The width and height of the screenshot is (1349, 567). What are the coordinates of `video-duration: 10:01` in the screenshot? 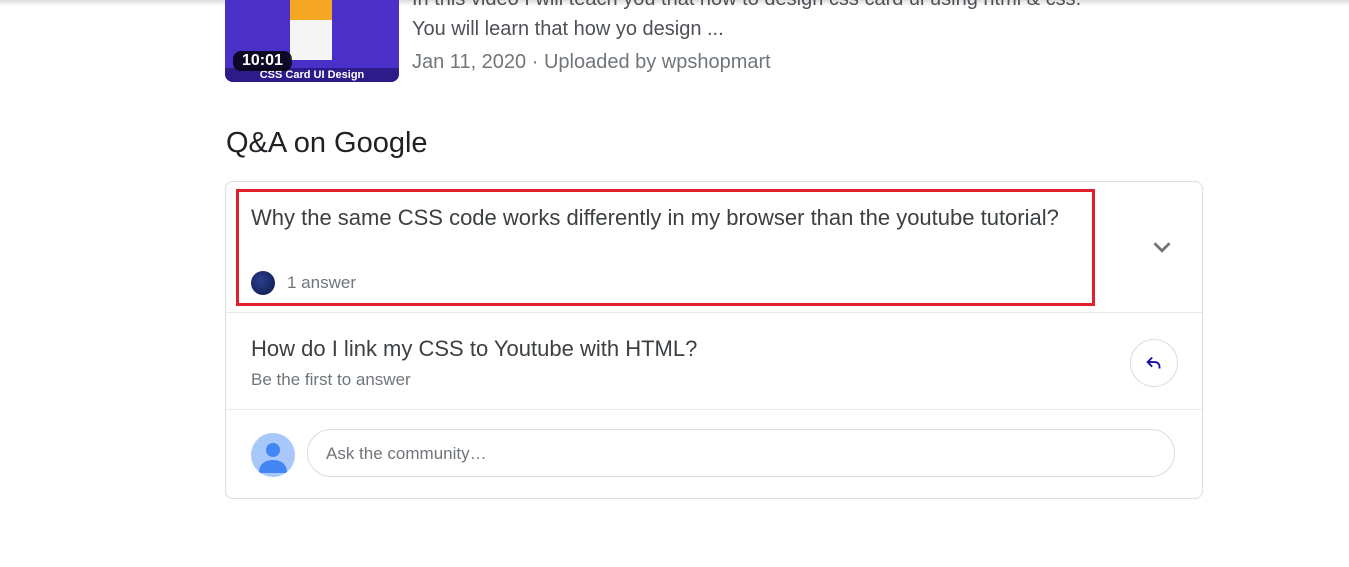 It's located at (262, 61).